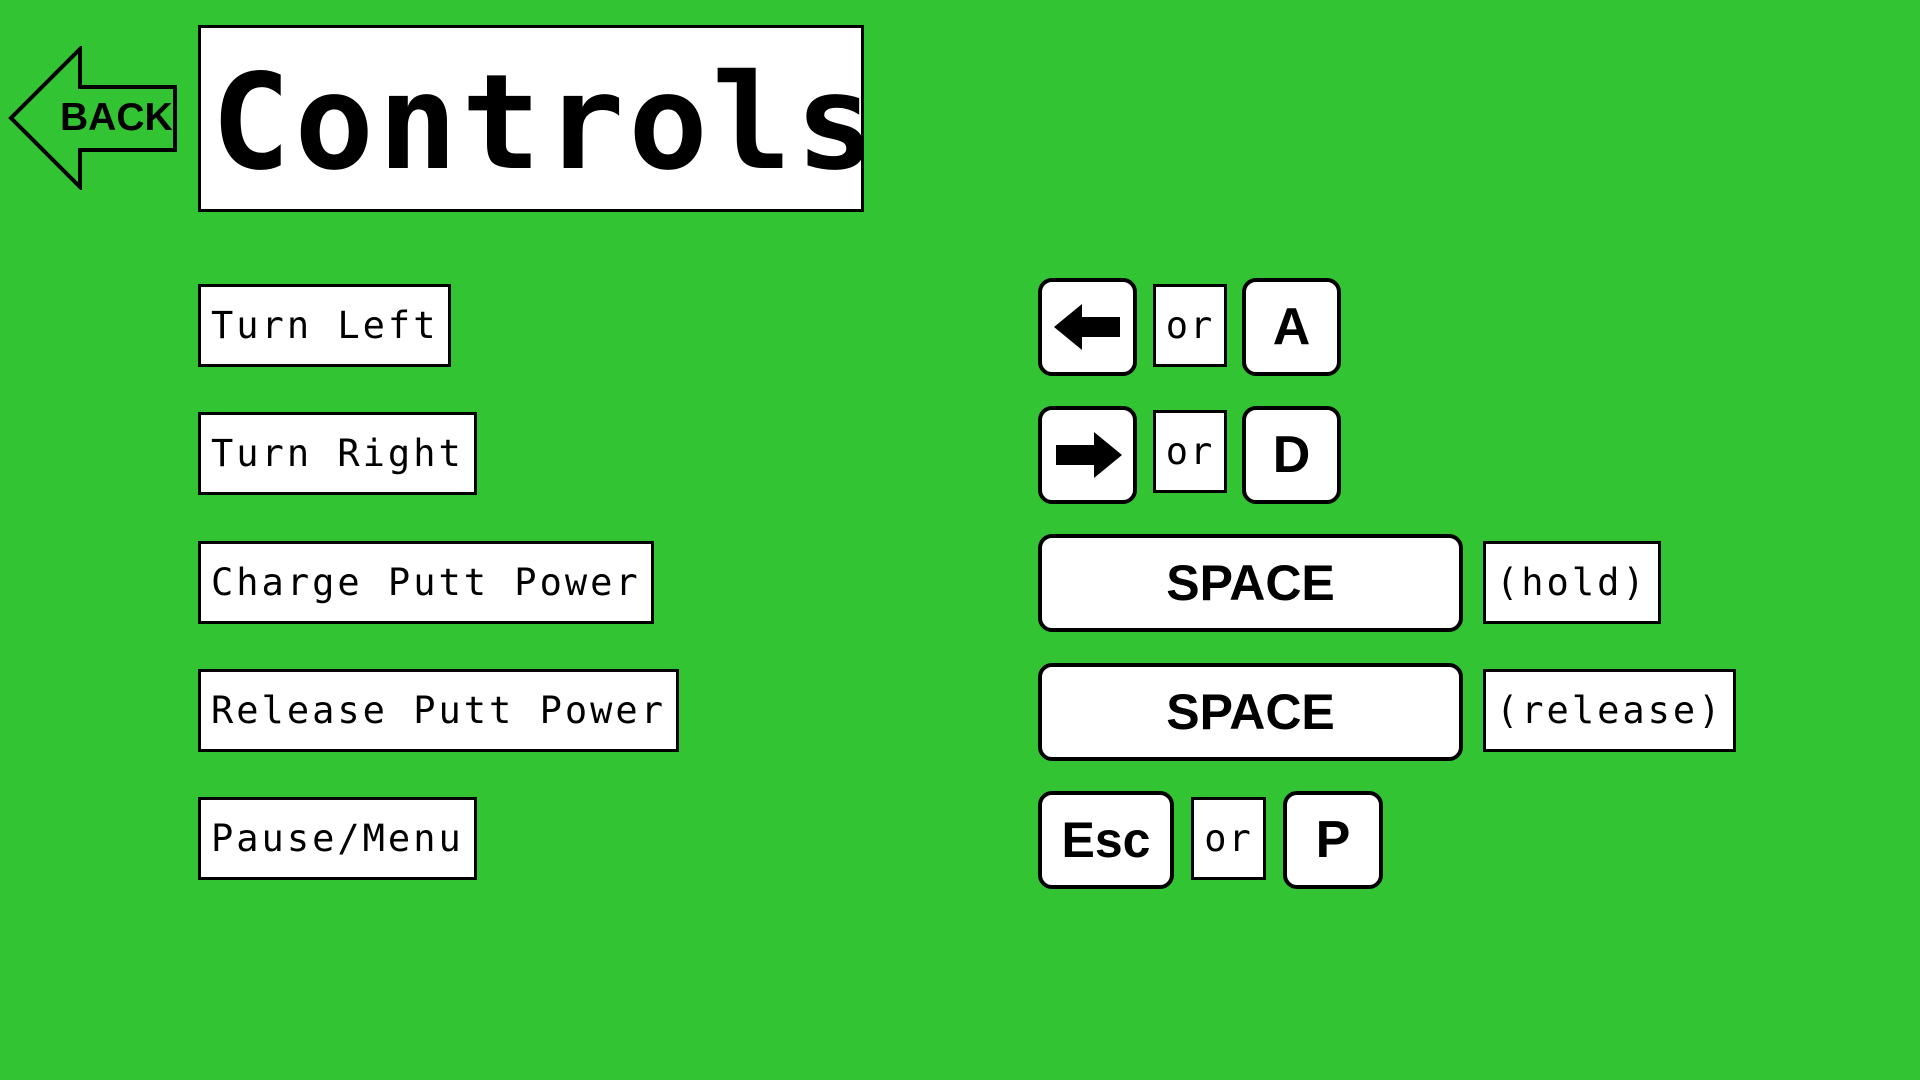 This screenshot has height=1080, width=1920. I want to click on back-button: BACK, so click(93, 118).